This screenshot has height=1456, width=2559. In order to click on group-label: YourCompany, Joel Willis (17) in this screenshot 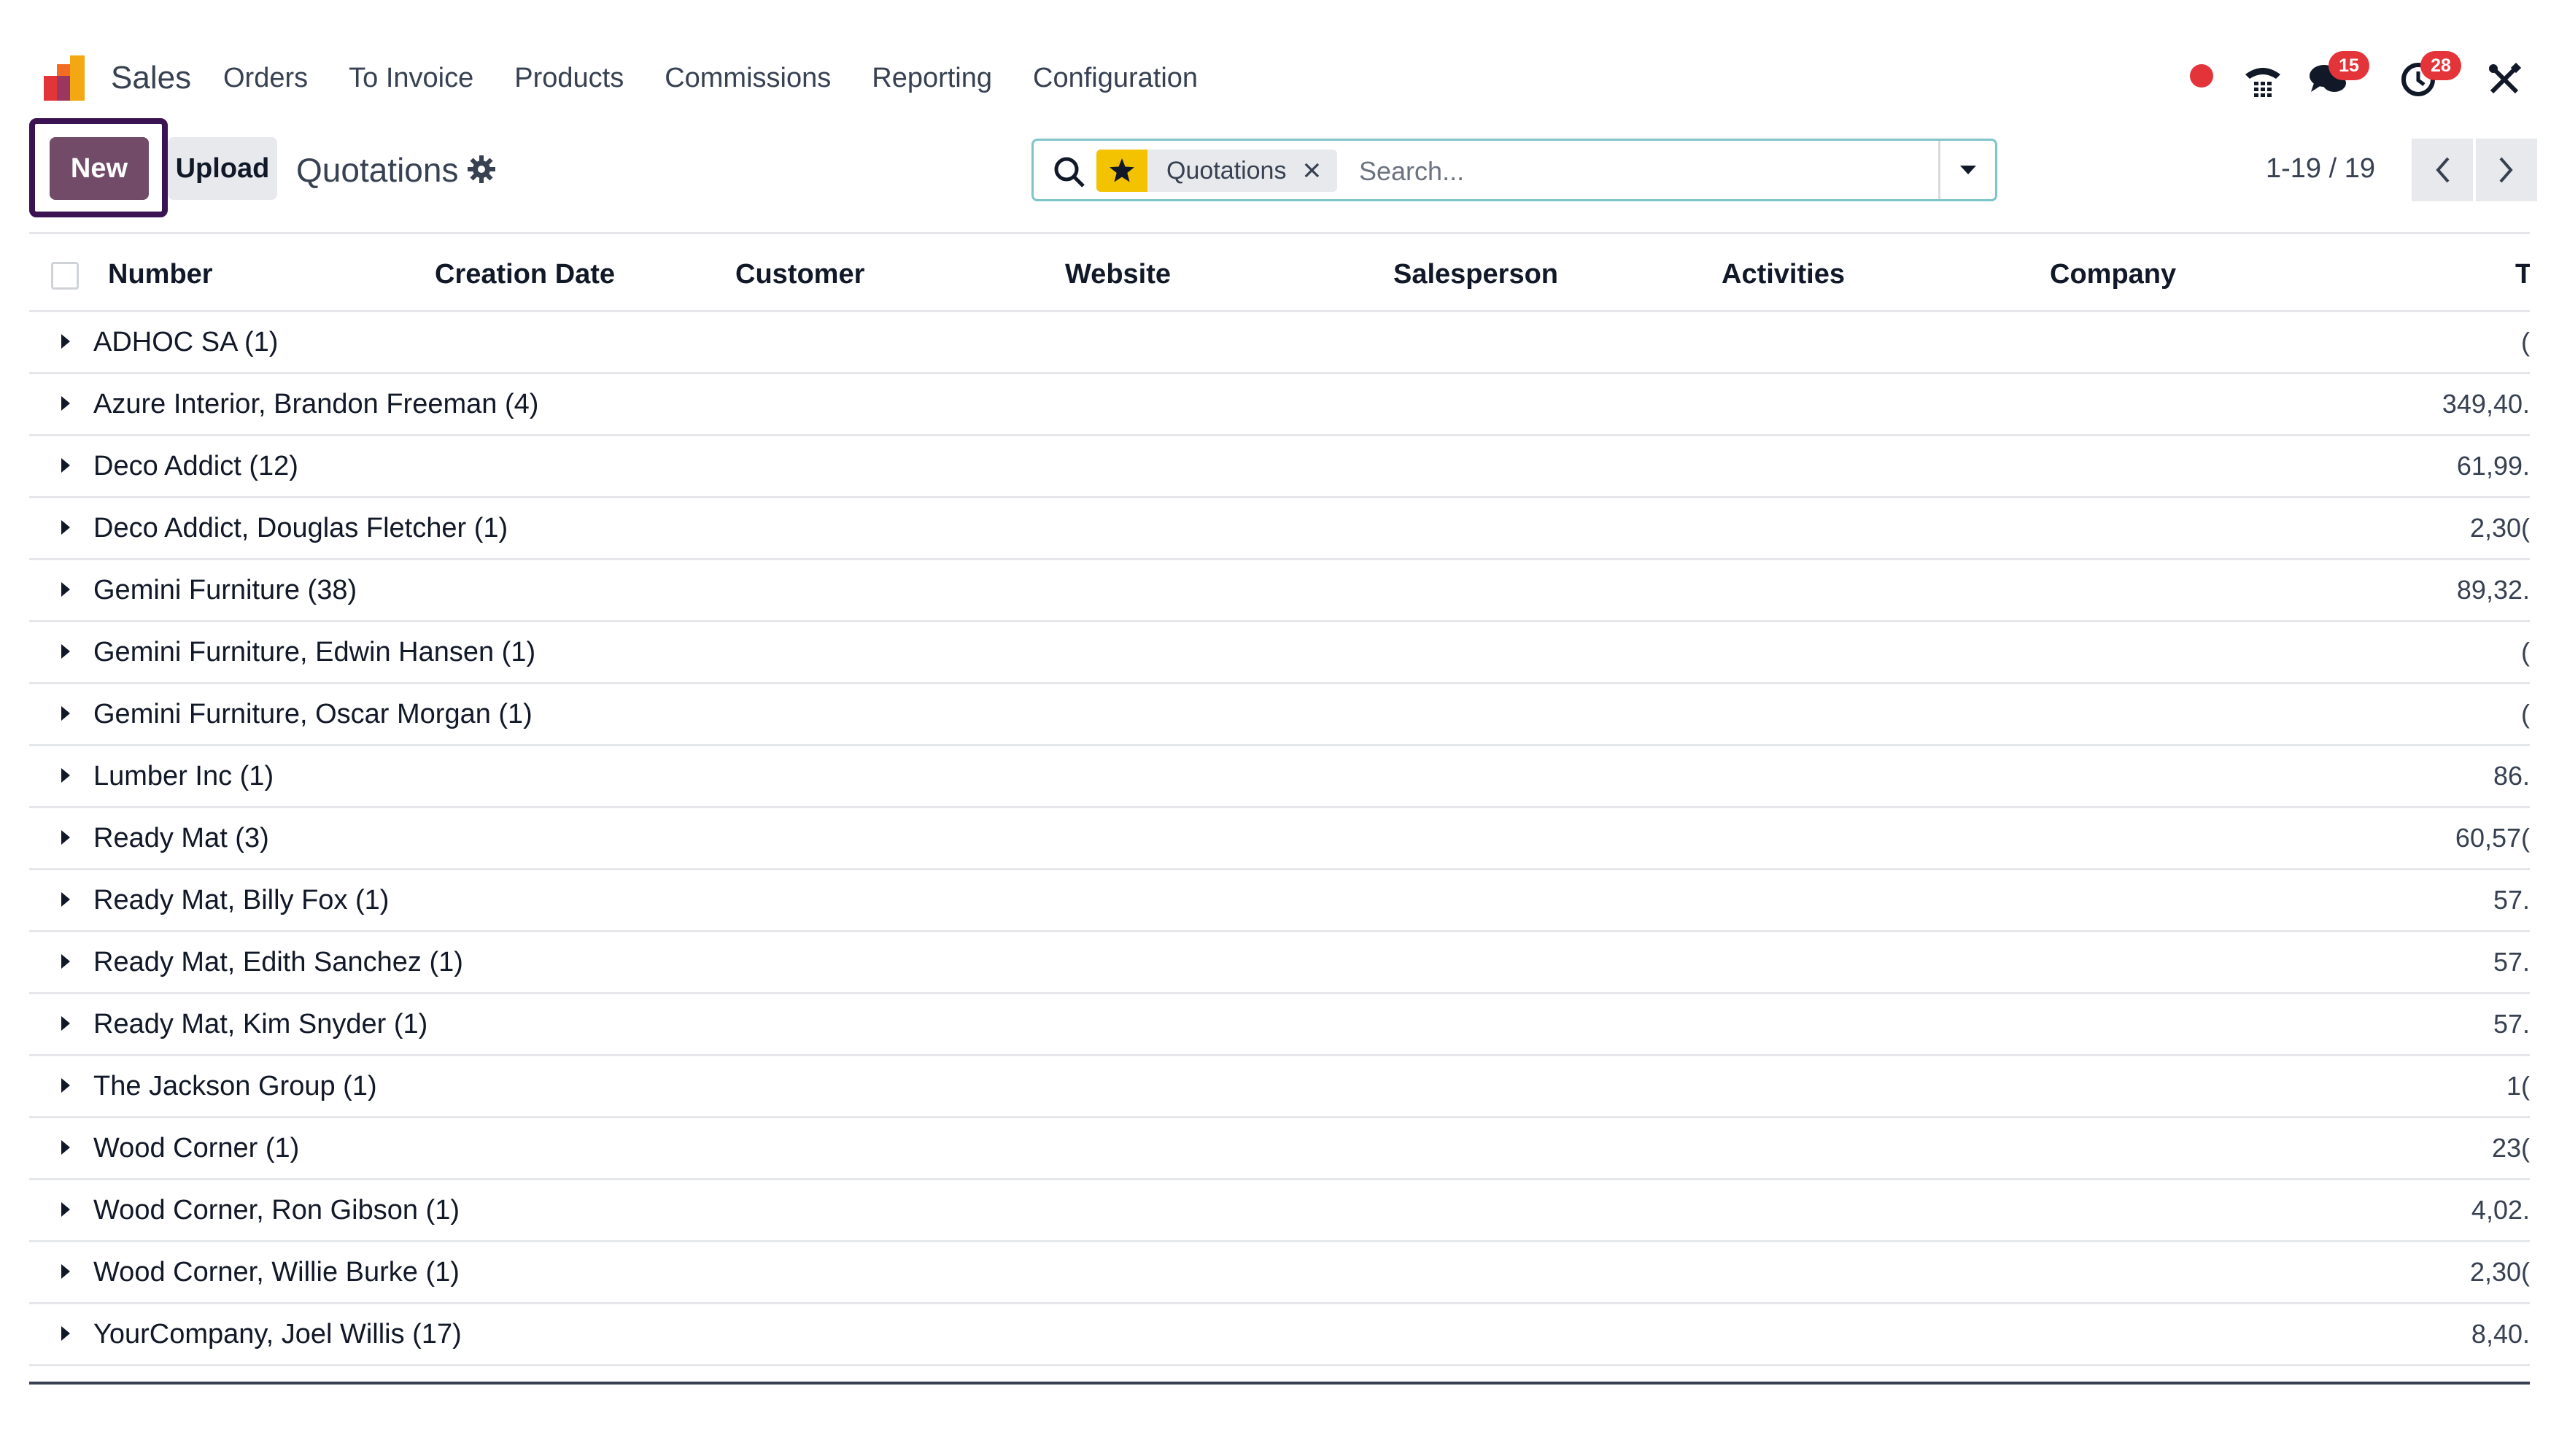, I will do `click(278, 1334)`.